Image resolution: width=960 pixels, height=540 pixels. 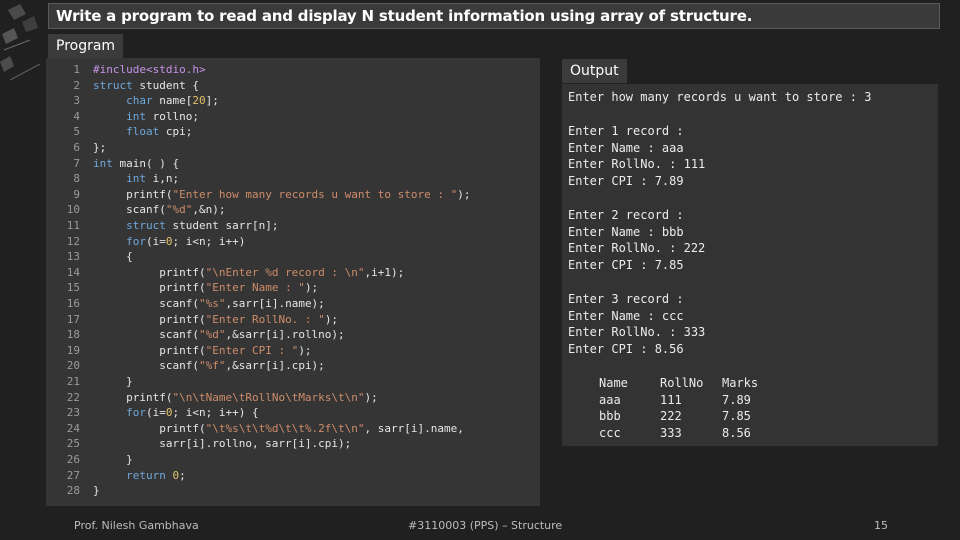 What do you see at coordinates (73, 272) in the screenshot?
I see `line-number: 14` at bounding box center [73, 272].